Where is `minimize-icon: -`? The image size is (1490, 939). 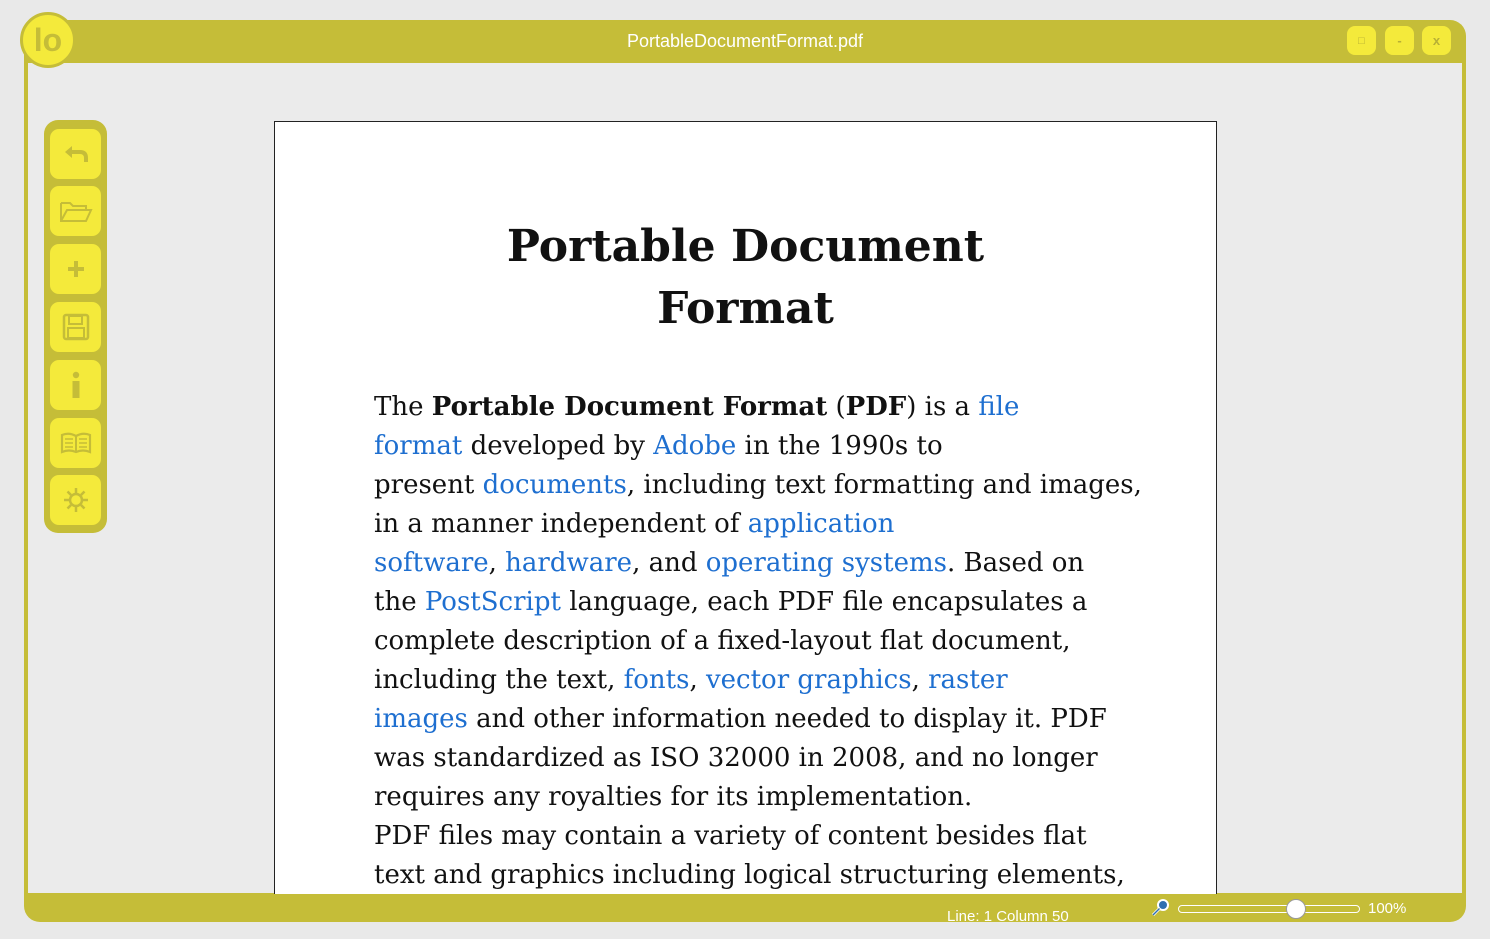
minimize-icon: - is located at coordinates (1399, 40).